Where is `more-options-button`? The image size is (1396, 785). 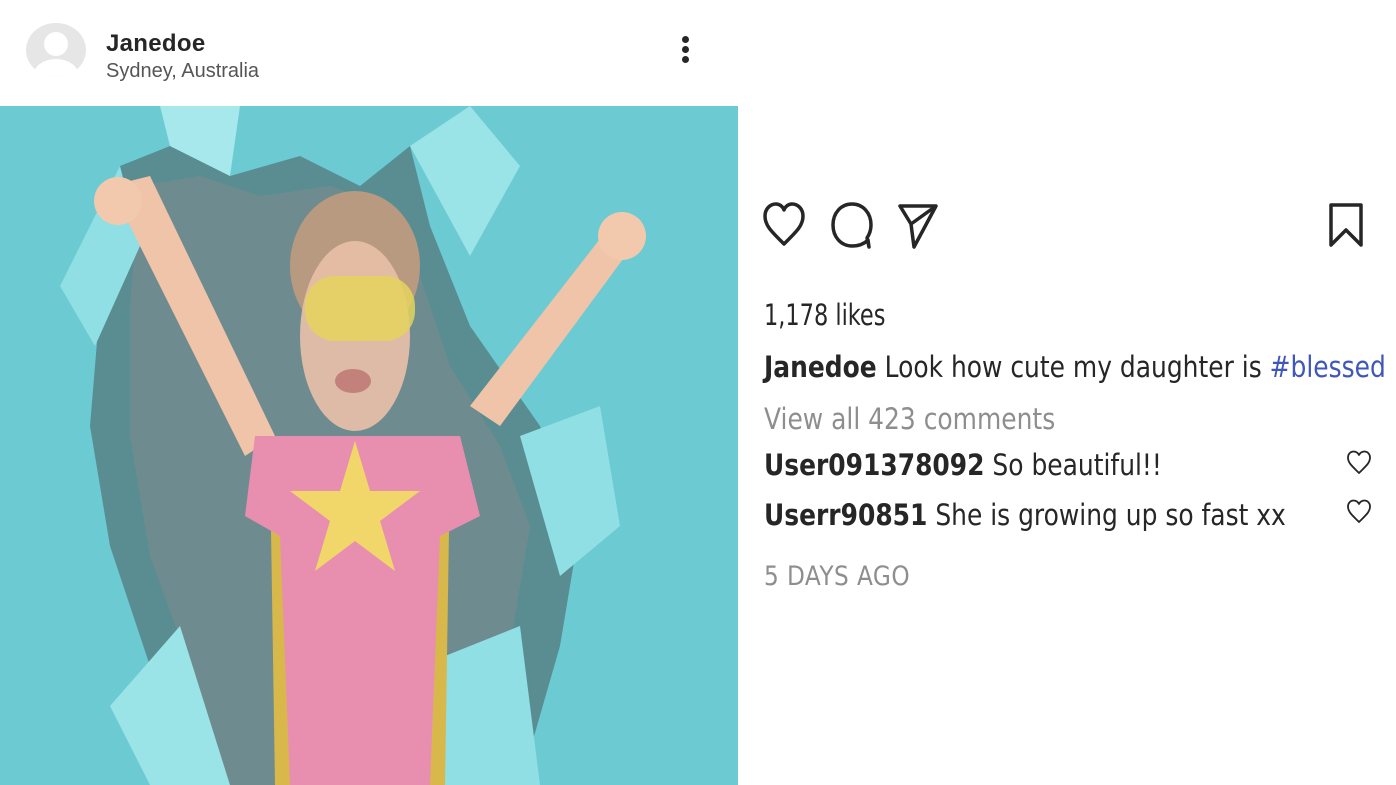 more-options-button is located at coordinates (686, 50).